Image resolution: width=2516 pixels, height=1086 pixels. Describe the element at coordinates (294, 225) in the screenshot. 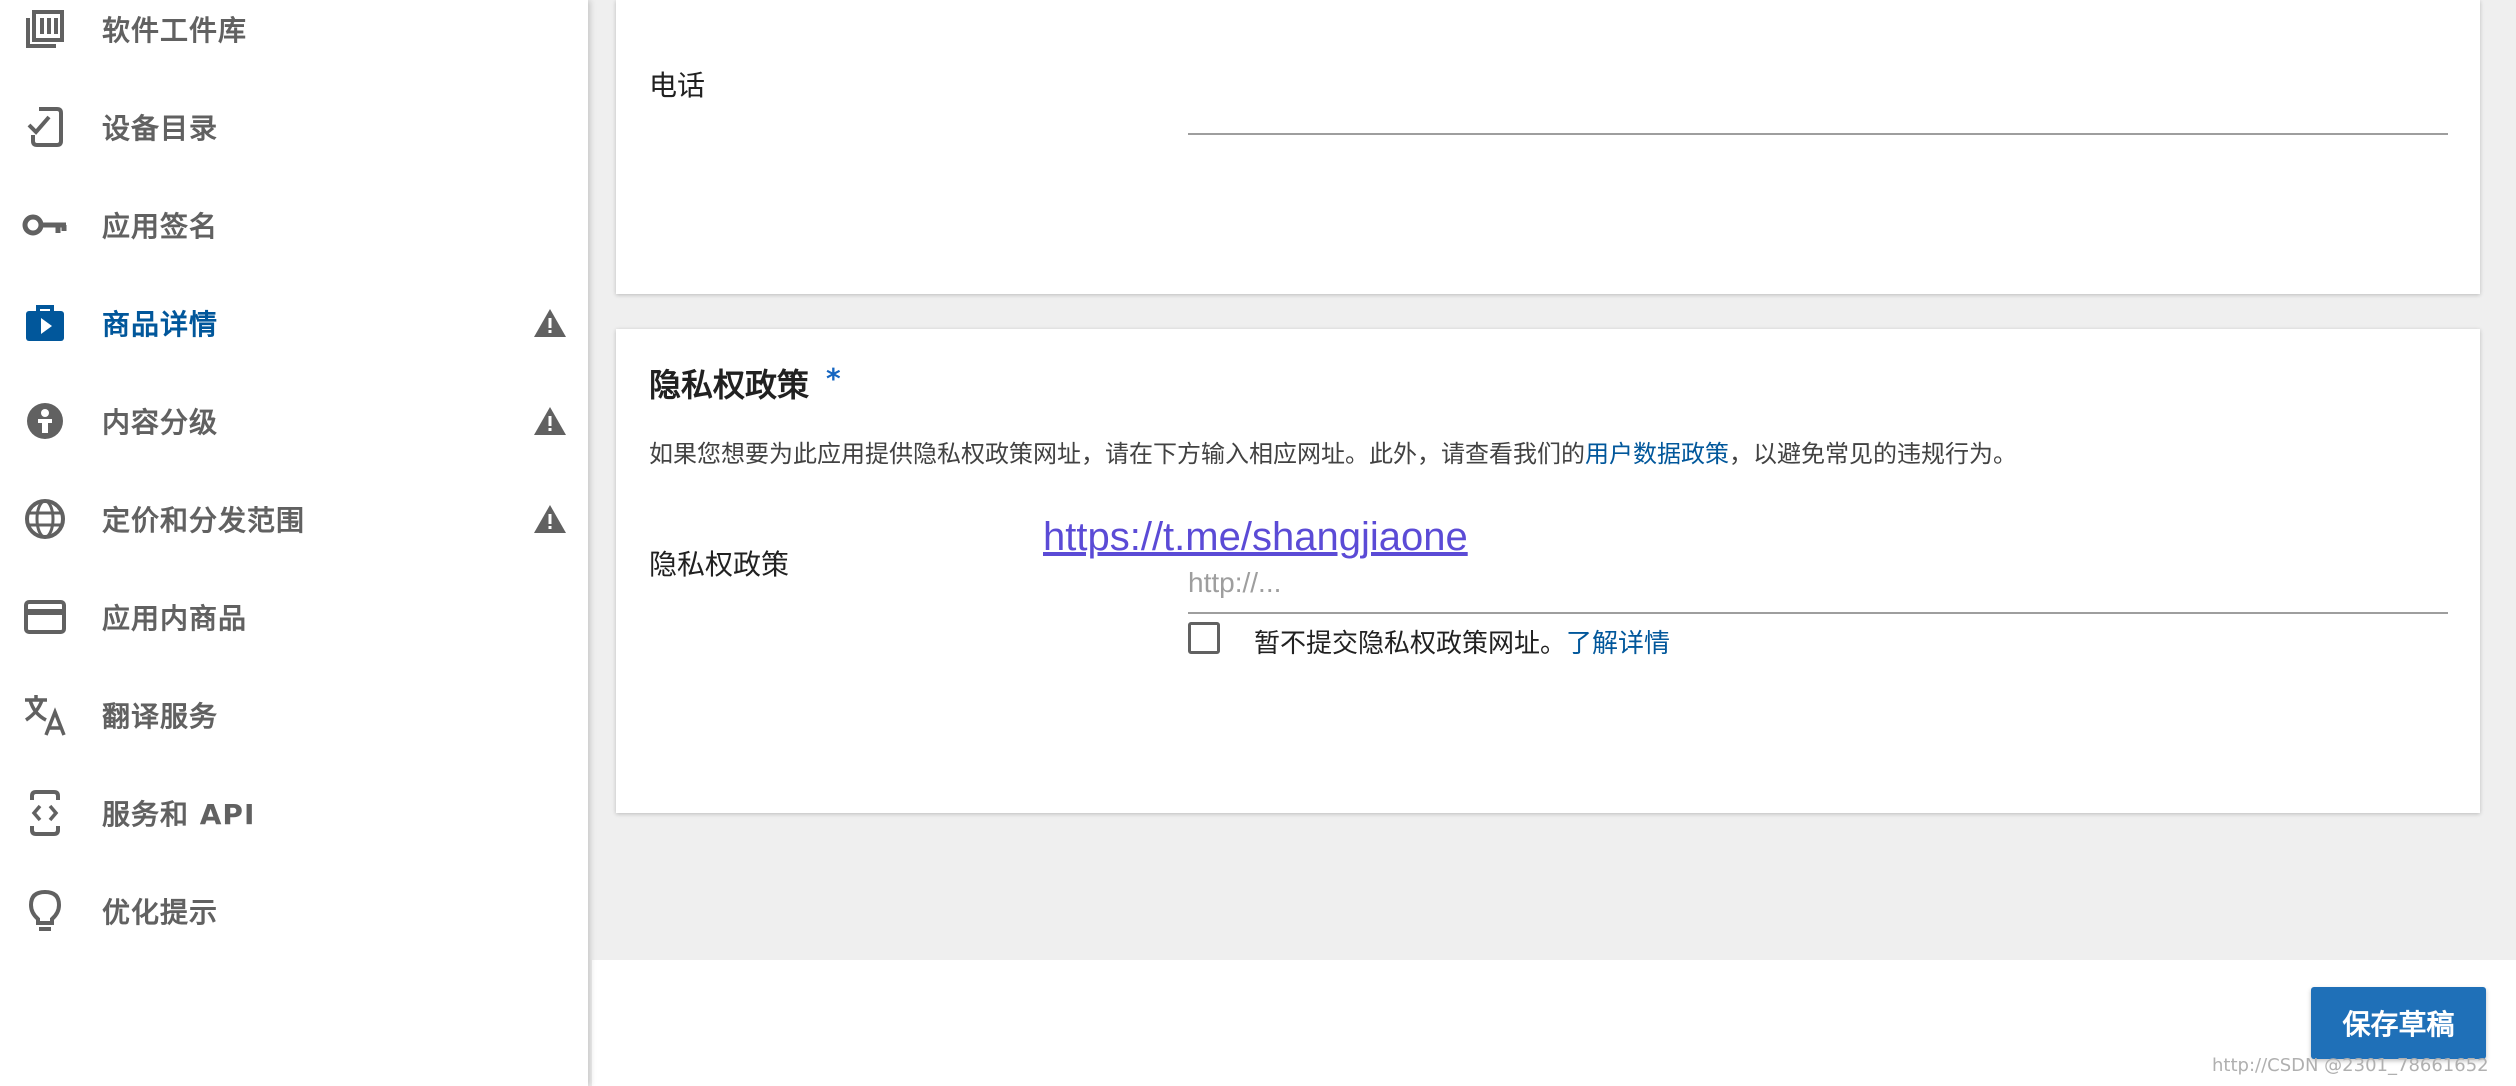

I see `sidebar-item-app-signing: 应用签名` at that location.